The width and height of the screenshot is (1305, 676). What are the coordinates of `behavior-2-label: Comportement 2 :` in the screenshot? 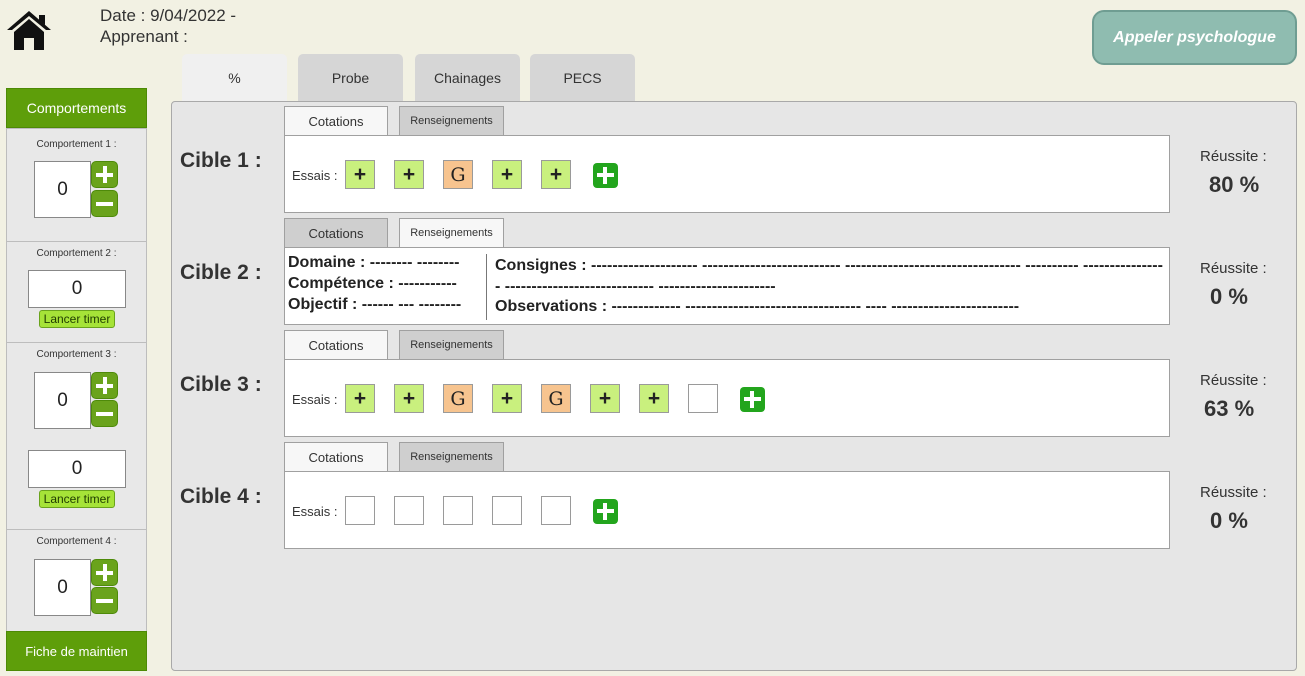 It's located at (76, 253).